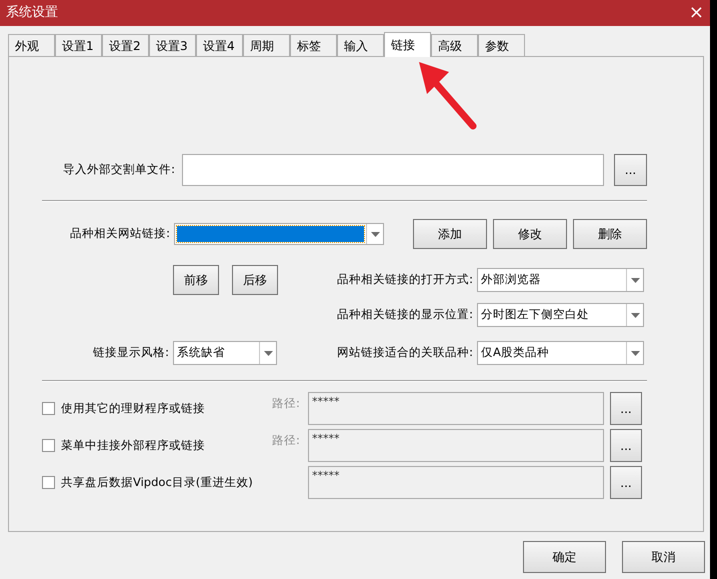 The image size is (717, 579). I want to click on tab: 参数, so click(501, 45).